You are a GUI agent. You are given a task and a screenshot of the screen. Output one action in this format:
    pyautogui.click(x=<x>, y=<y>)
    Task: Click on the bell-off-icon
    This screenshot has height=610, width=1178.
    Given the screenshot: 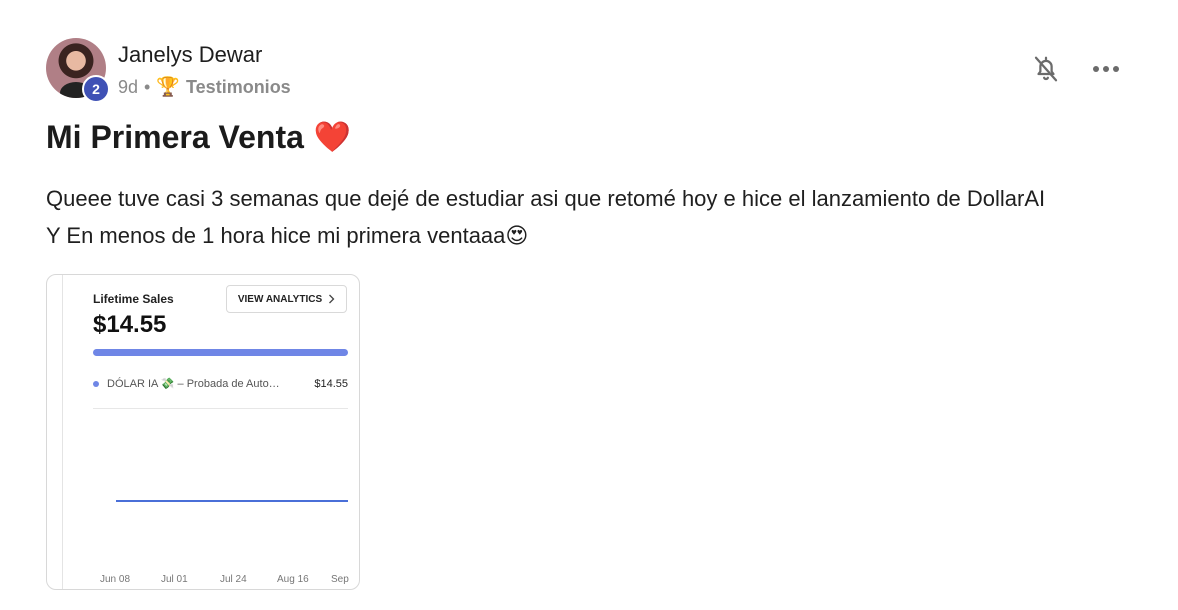 What is the action you would take?
    pyautogui.click(x=1046, y=69)
    